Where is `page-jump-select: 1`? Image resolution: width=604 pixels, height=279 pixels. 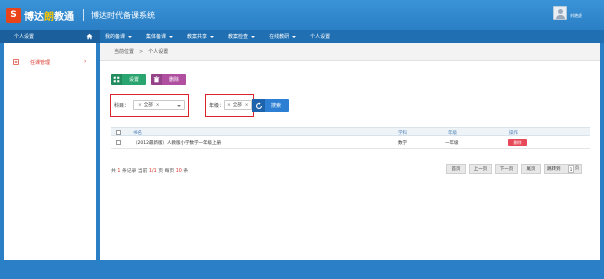 page-jump-select: 1 is located at coordinates (571, 169).